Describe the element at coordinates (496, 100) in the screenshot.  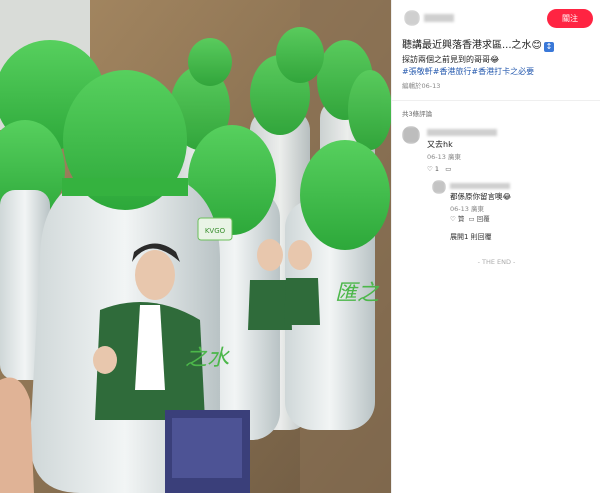
I see `divider` at that location.